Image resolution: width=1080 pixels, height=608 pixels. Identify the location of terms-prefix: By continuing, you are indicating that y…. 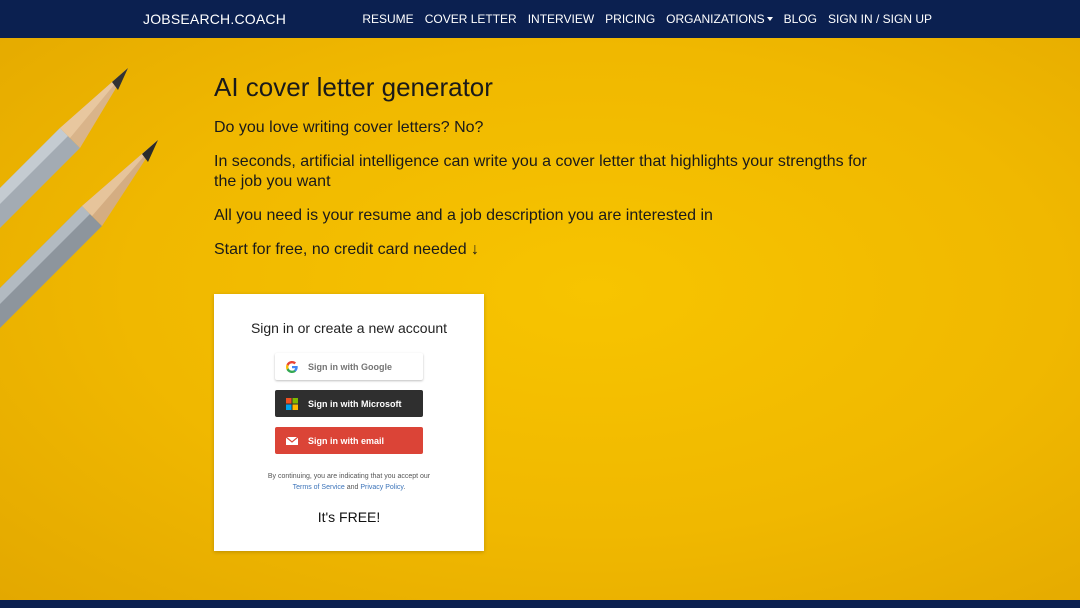
(349, 476).